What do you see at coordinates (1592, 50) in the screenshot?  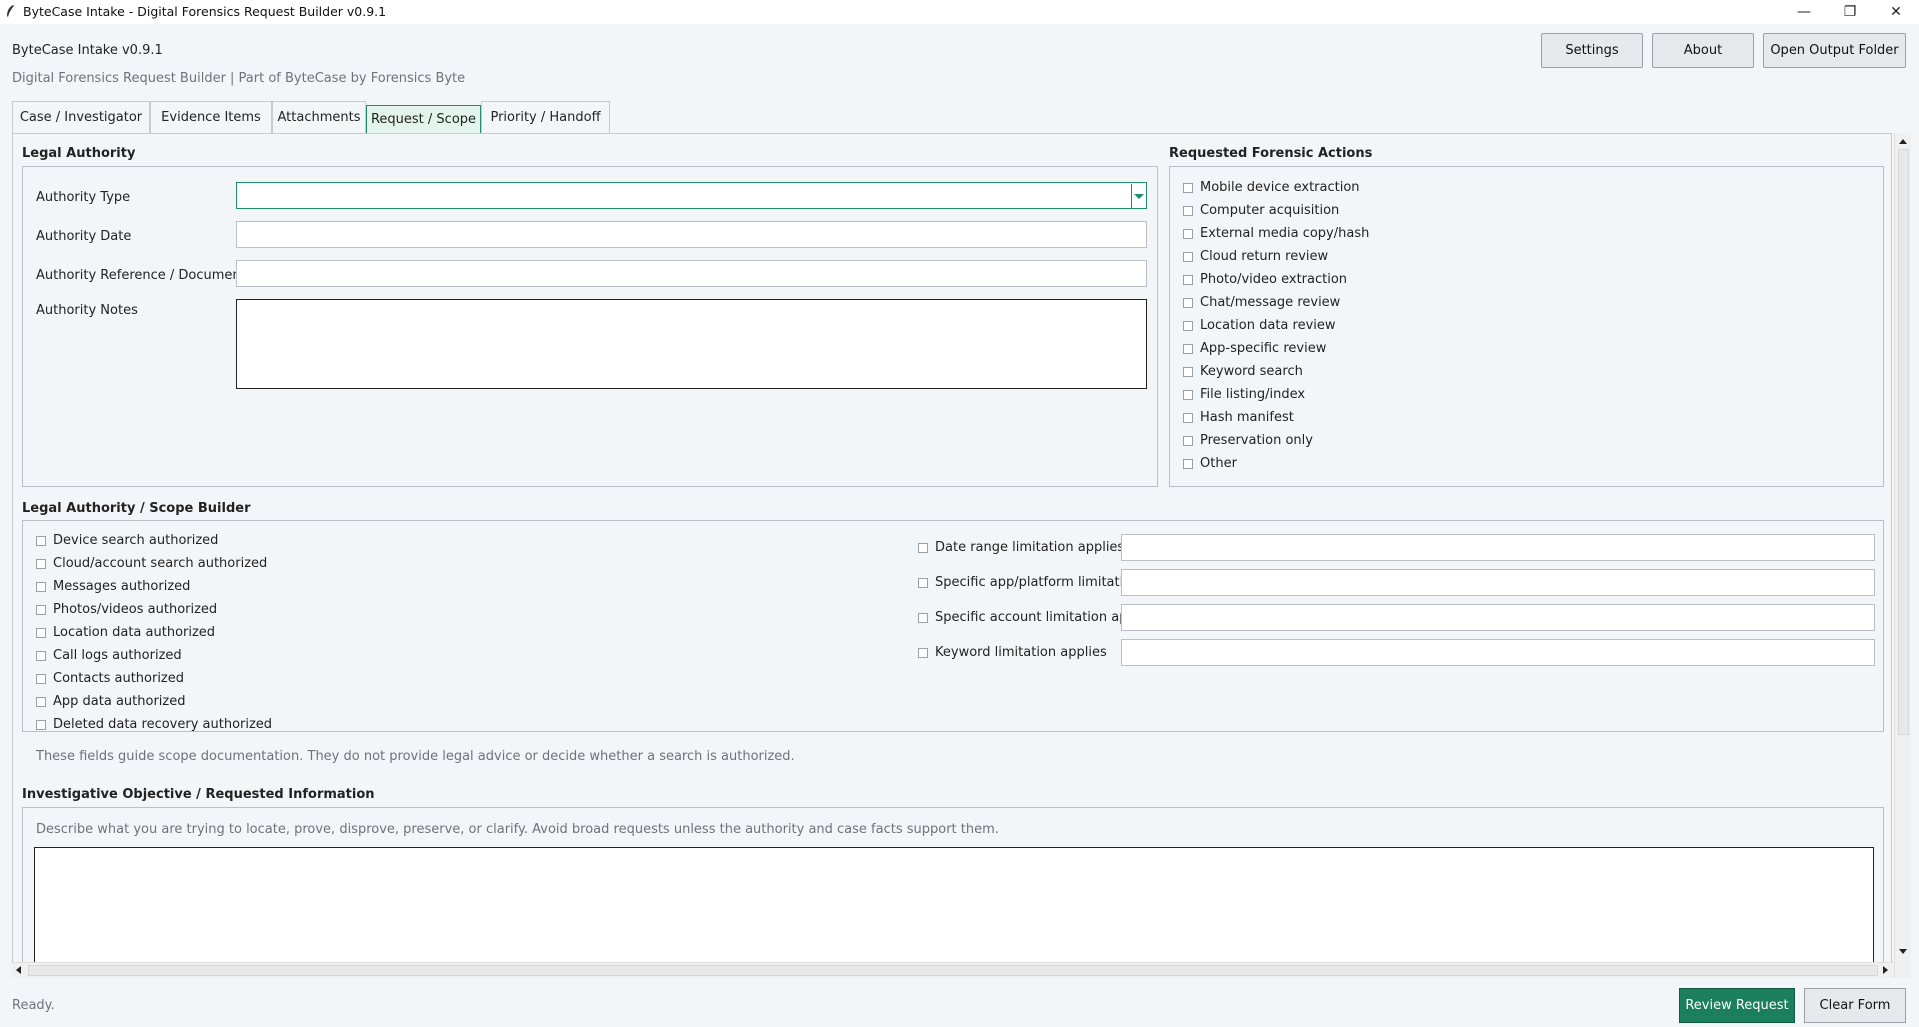 I see `settings-button: Settings` at bounding box center [1592, 50].